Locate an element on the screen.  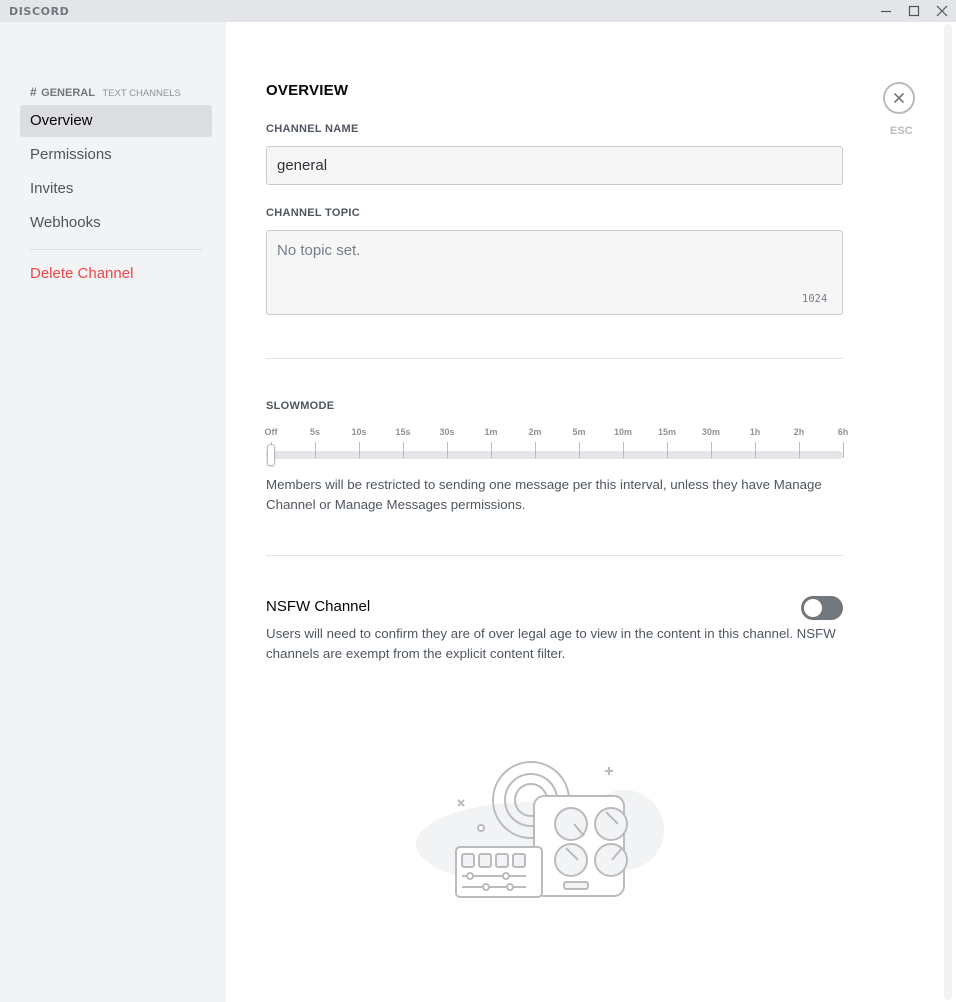
slowmode-tick-label: 1m is located at coordinates (491, 432).